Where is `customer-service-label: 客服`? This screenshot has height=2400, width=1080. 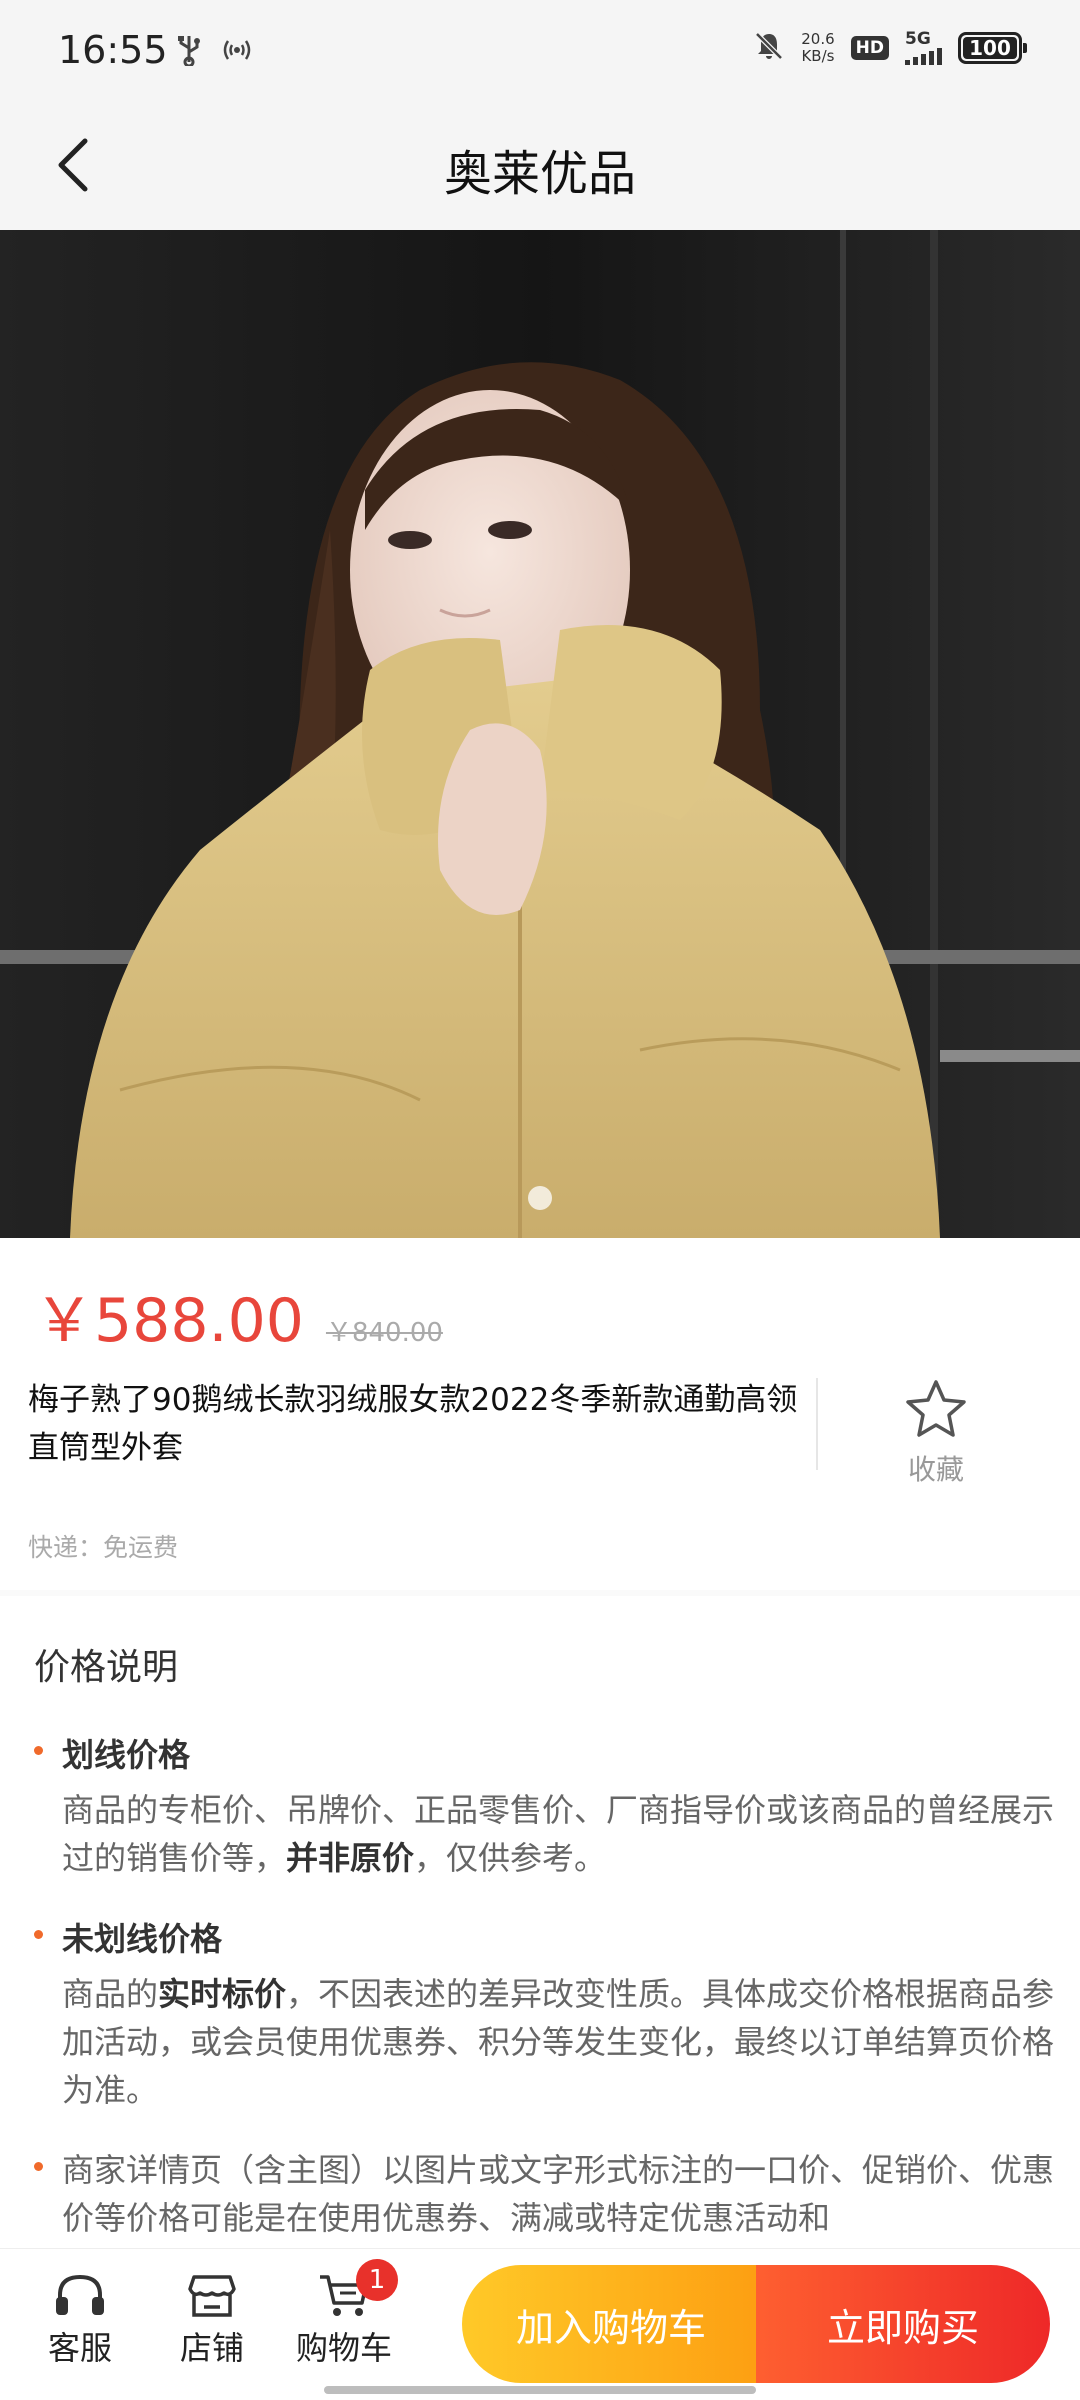 customer-service-label: 客服 is located at coordinates (79, 2348).